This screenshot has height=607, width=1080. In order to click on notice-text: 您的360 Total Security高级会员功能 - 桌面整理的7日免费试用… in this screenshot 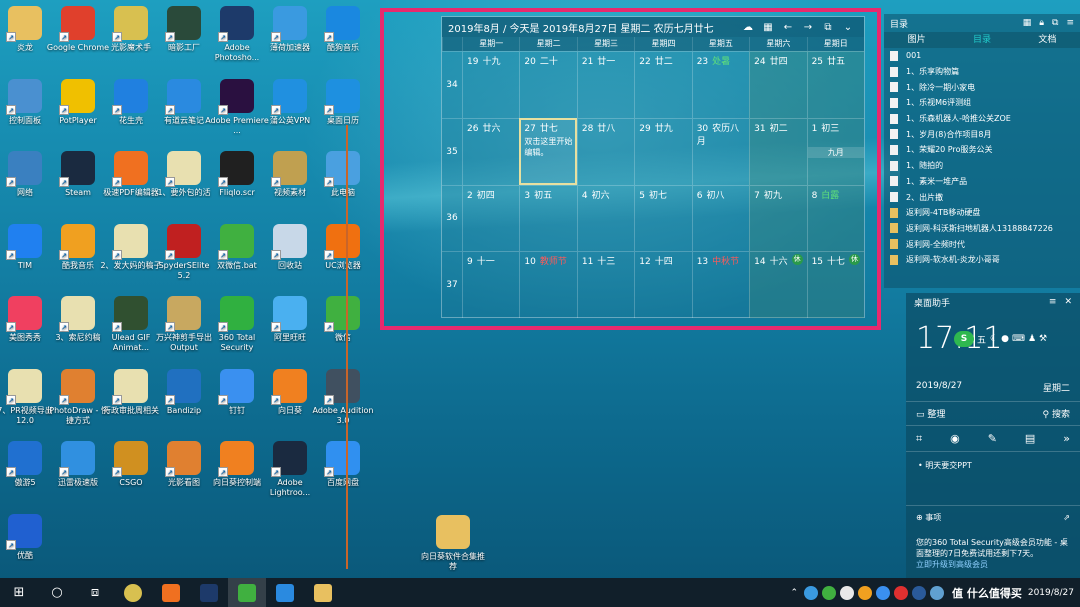, I will do `click(992, 548)`.